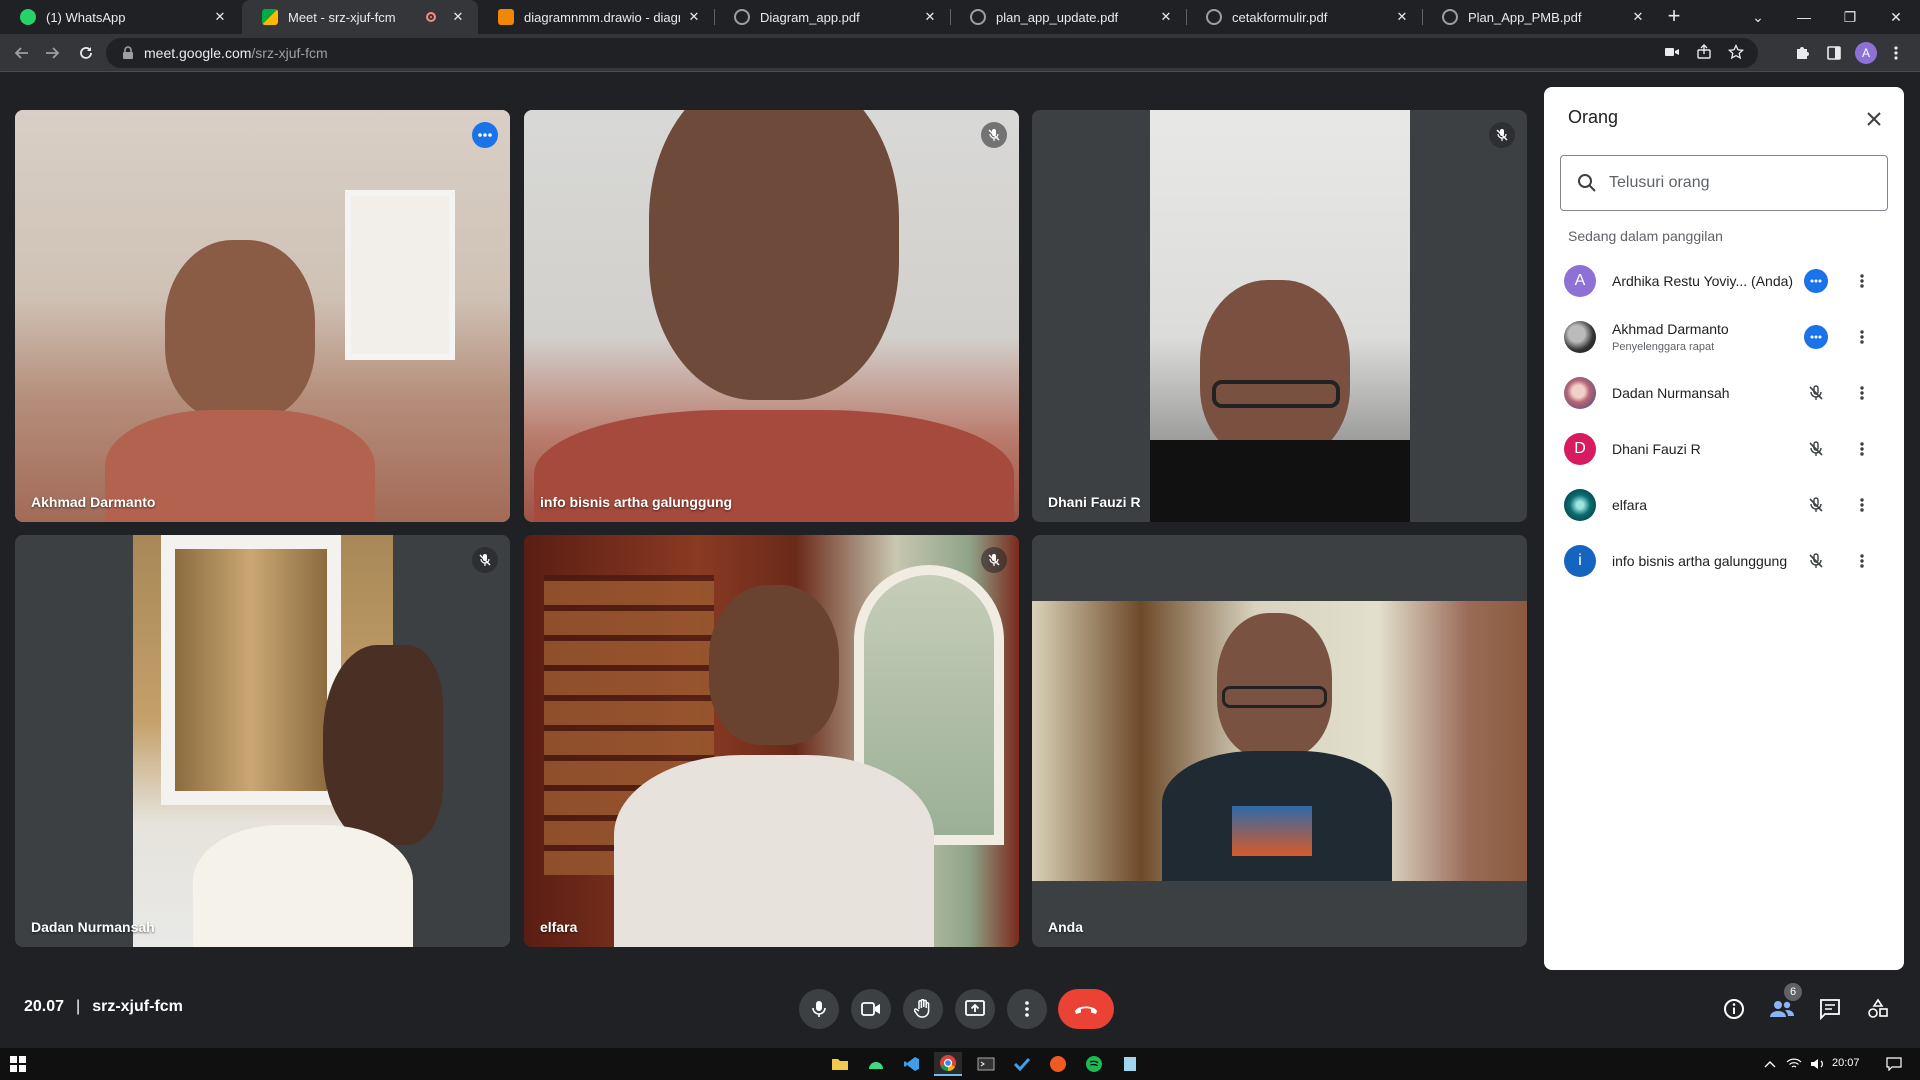  I want to click on url-host: meet.google.com, so click(198, 53).